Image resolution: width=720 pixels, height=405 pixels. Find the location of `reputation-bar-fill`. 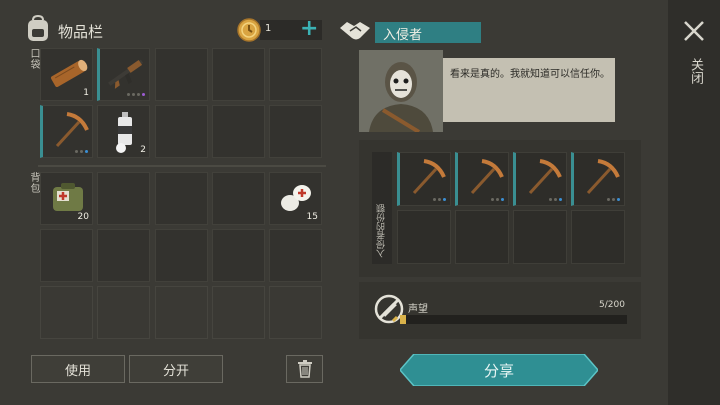

reputation-bar-fill is located at coordinates (403, 319).